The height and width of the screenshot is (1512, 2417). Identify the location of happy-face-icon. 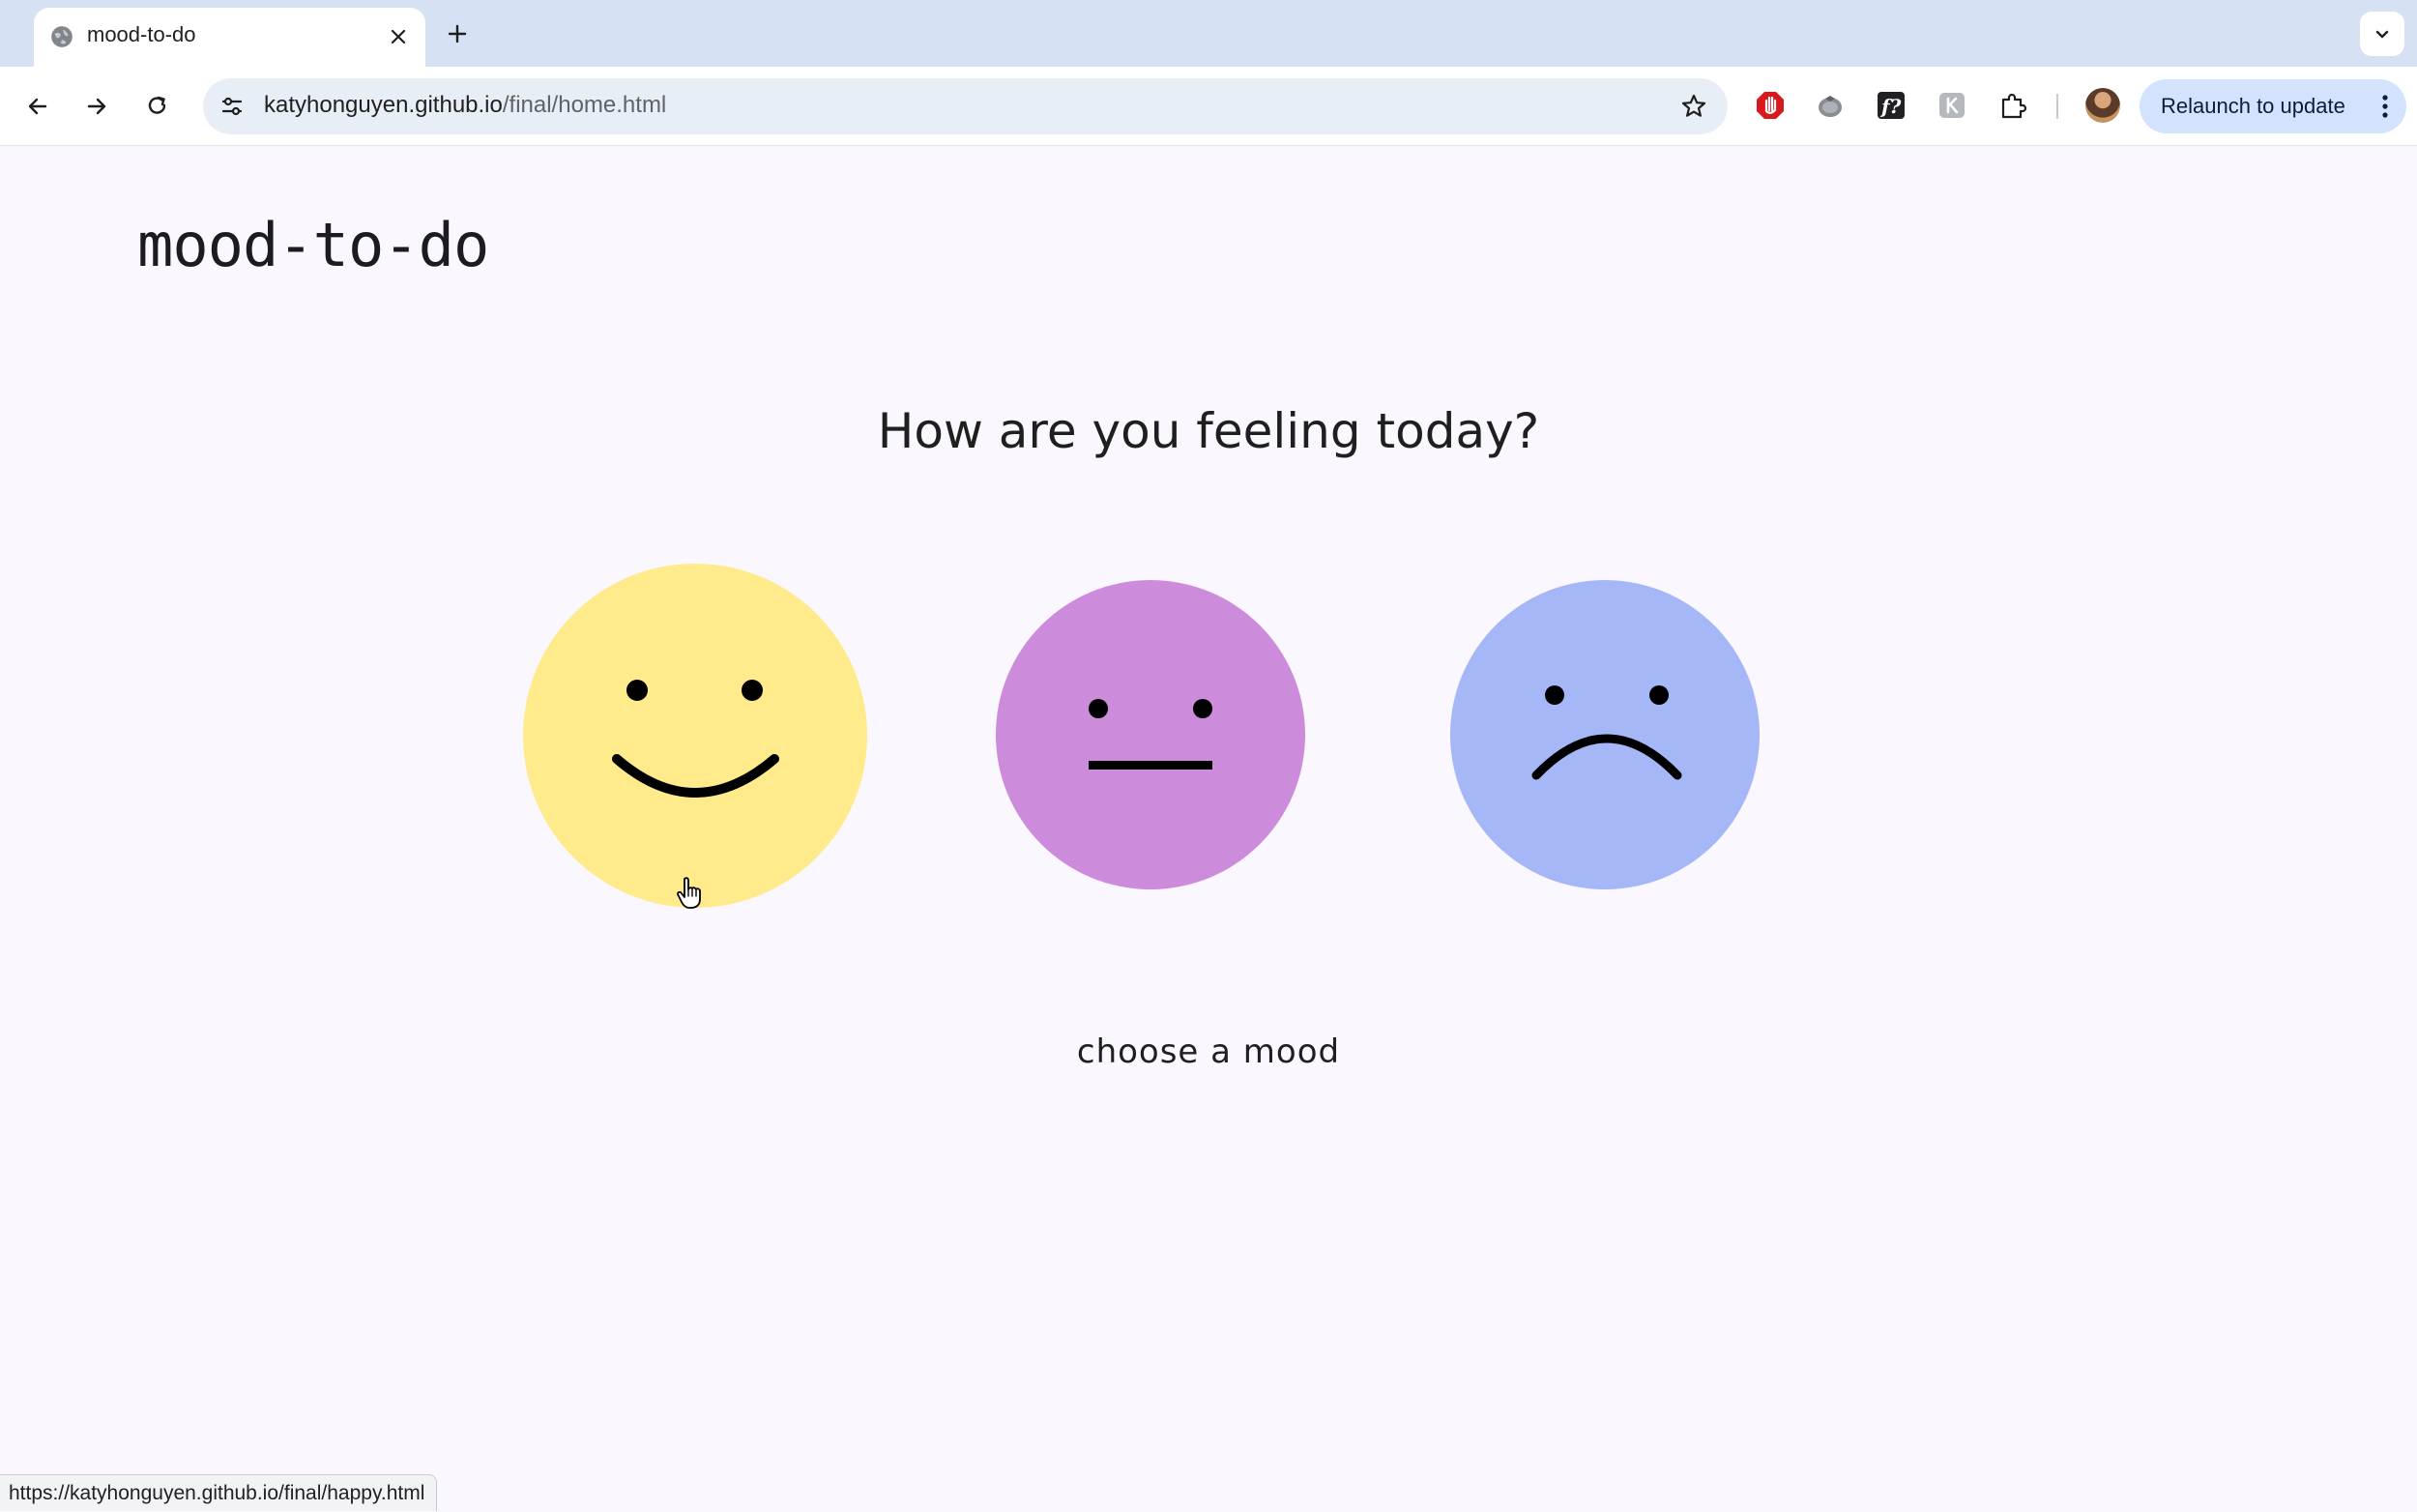
(695, 736).